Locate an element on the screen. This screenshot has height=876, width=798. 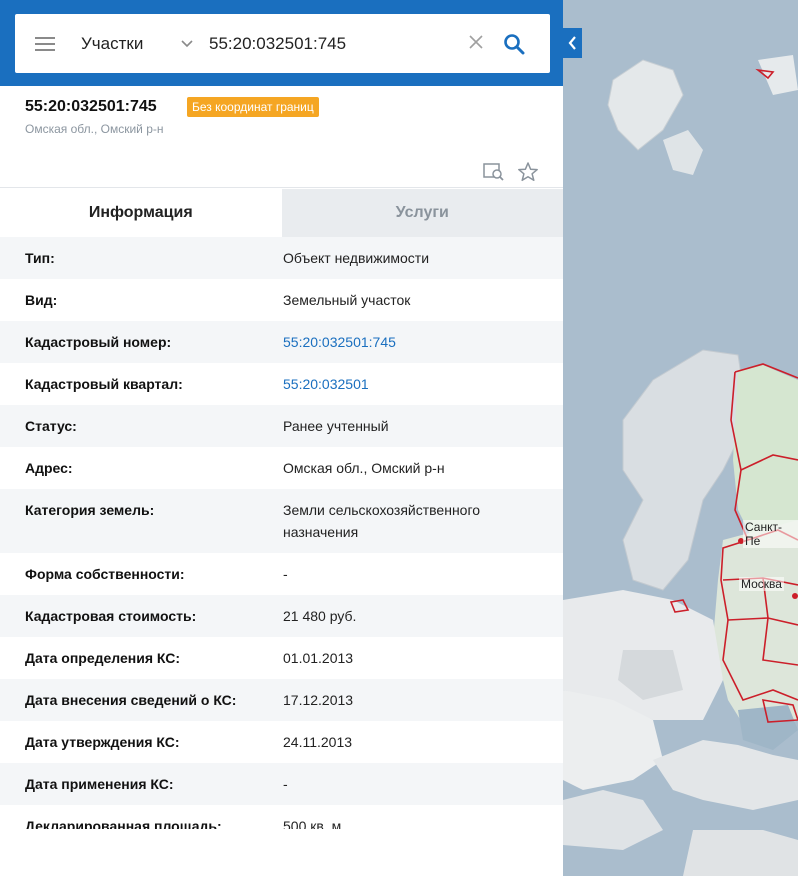
row-label: Кадастровая стоимость: is located at coordinates (111, 616).